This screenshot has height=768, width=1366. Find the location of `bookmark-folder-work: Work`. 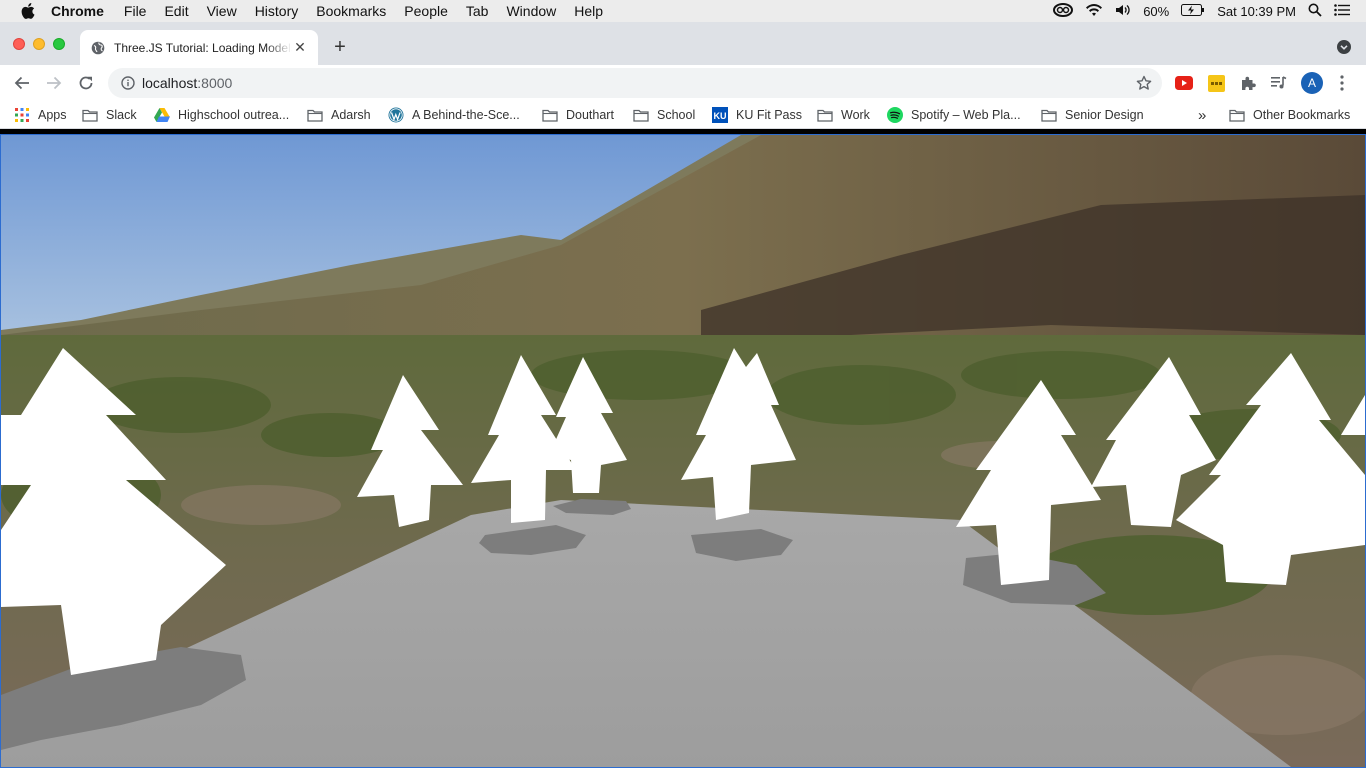

bookmark-folder-work: Work is located at coordinates (843, 115).